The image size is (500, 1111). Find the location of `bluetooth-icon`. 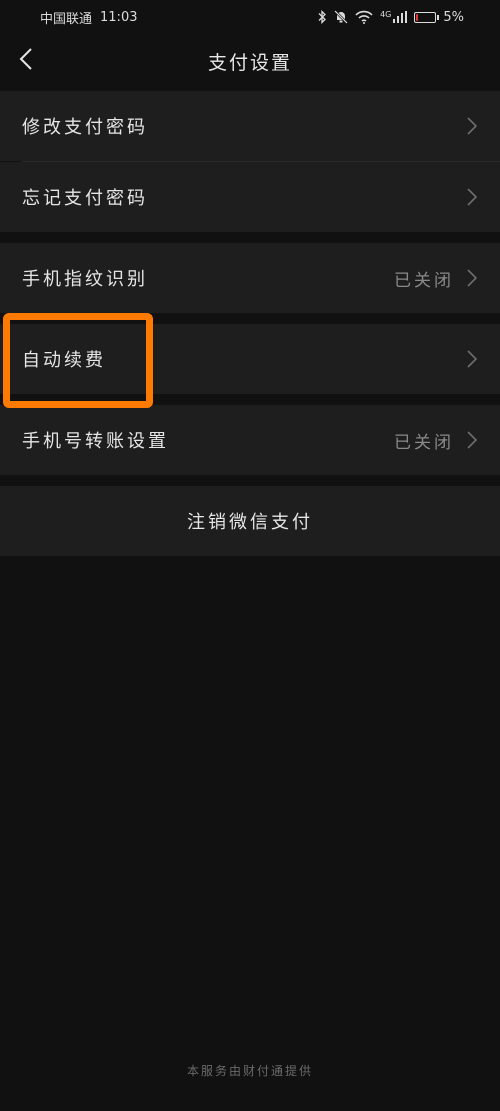

bluetooth-icon is located at coordinates (322, 17).